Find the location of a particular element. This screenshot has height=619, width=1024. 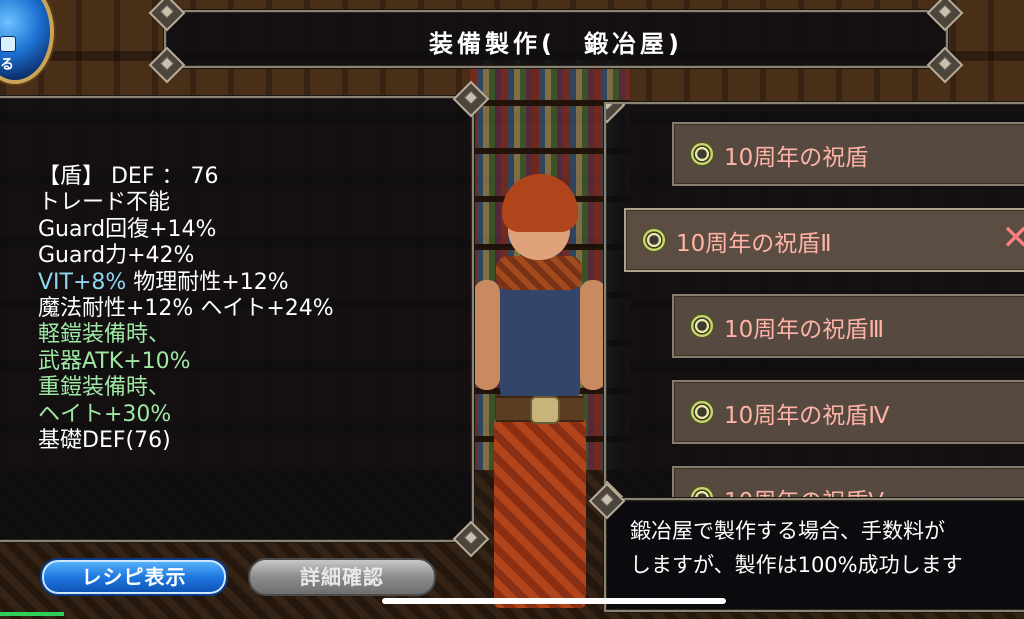

blacksmith-character is located at coordinates (540, 390).